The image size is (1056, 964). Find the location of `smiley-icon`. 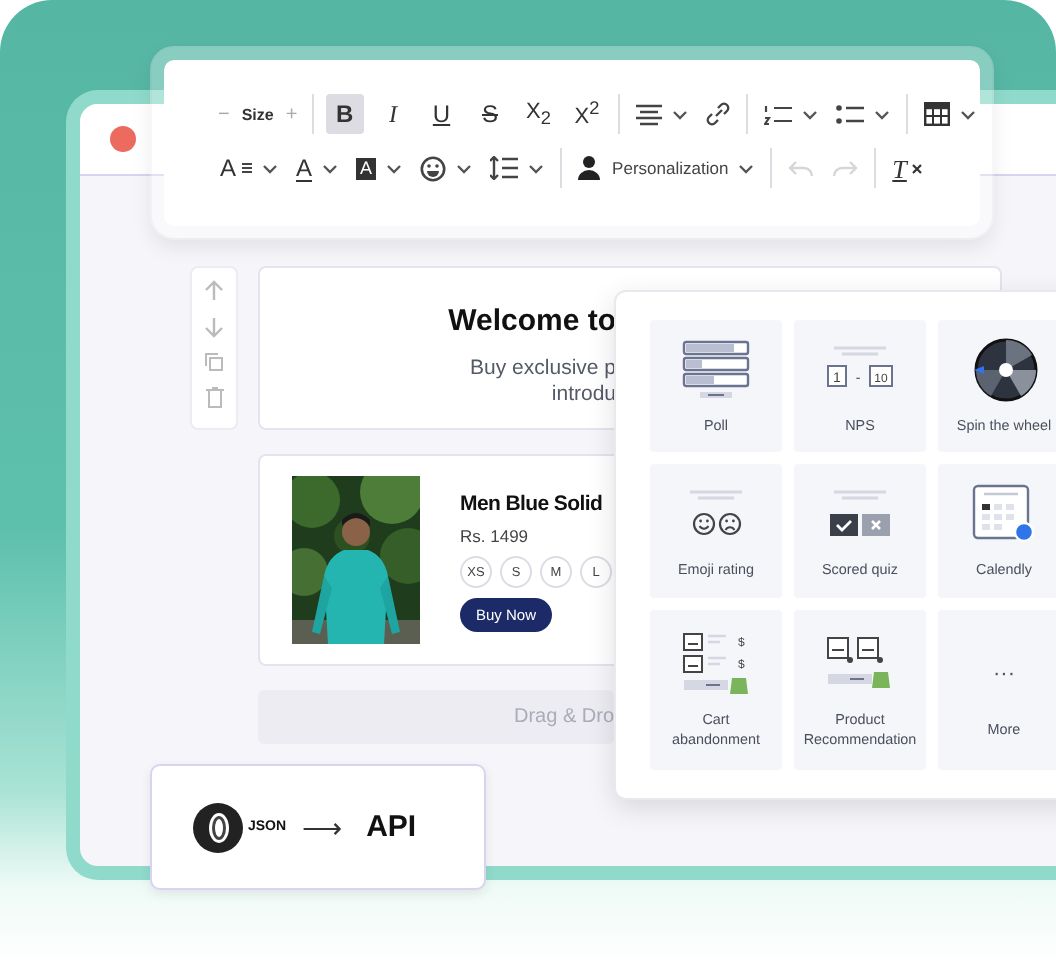

smiley-icon is located at coordinates (433, 168).